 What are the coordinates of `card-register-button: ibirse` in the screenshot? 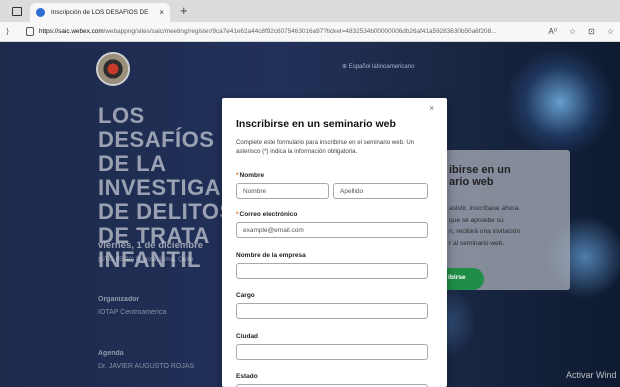 It's located at (463, 279).